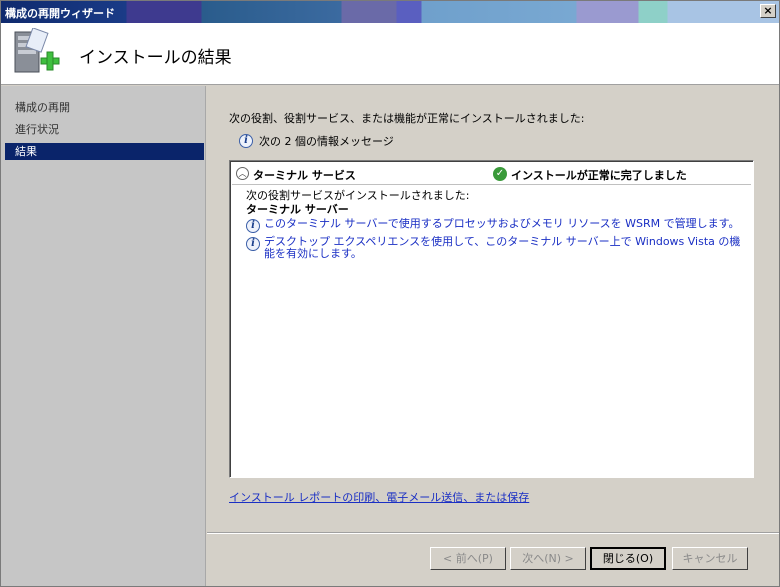  What do you see at coordinates (548, 558) in the screenshot?
I see `next-button: 次へ(N) >` at bounding box center [548, 558].